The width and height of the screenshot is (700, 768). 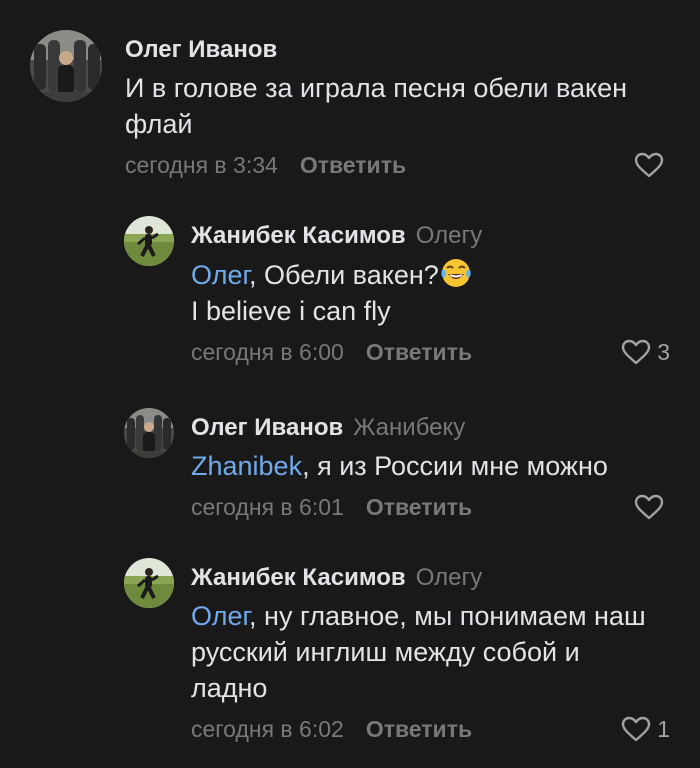 What do you see at coordinates (246, 466) in the screenshot?
I see `mention-link: Zhanibek` at bounding box center [246, 466].